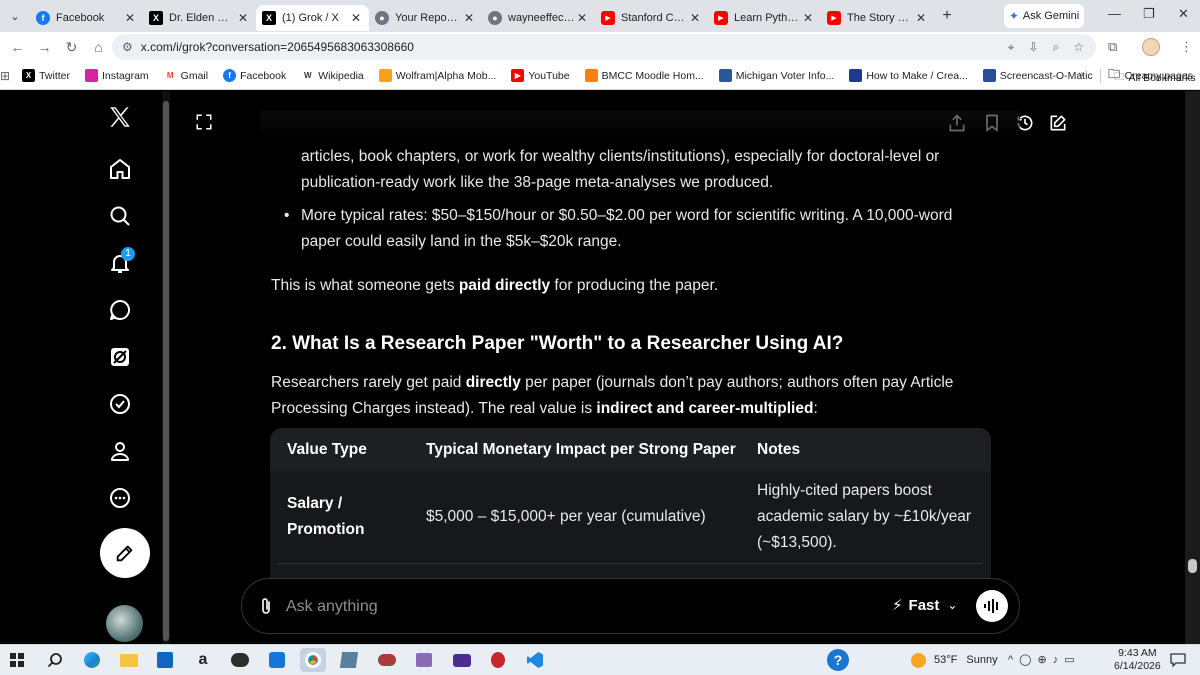  What do you see at coordinates (924, 605) in the screenshot?
I see `mode-selector: ⚡ Fast ⌄` at bounding box center [924, 605].